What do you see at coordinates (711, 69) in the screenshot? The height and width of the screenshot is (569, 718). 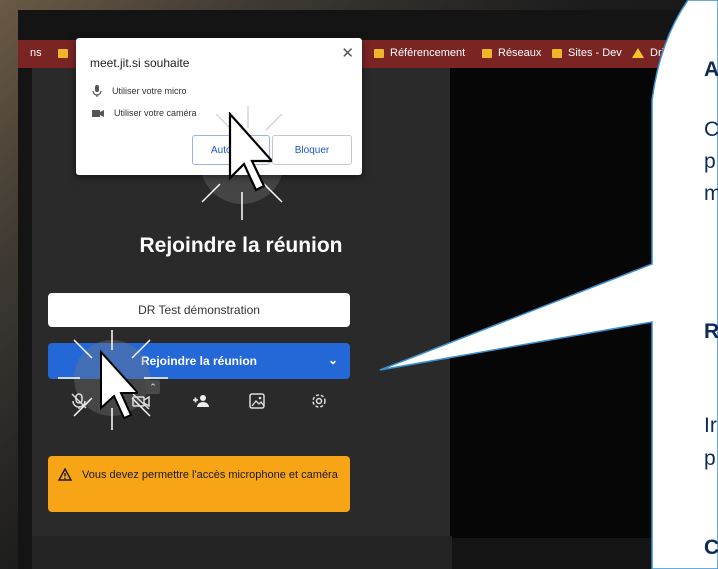 I see `callout-heading-1: A` at bounding box center [711, 69].